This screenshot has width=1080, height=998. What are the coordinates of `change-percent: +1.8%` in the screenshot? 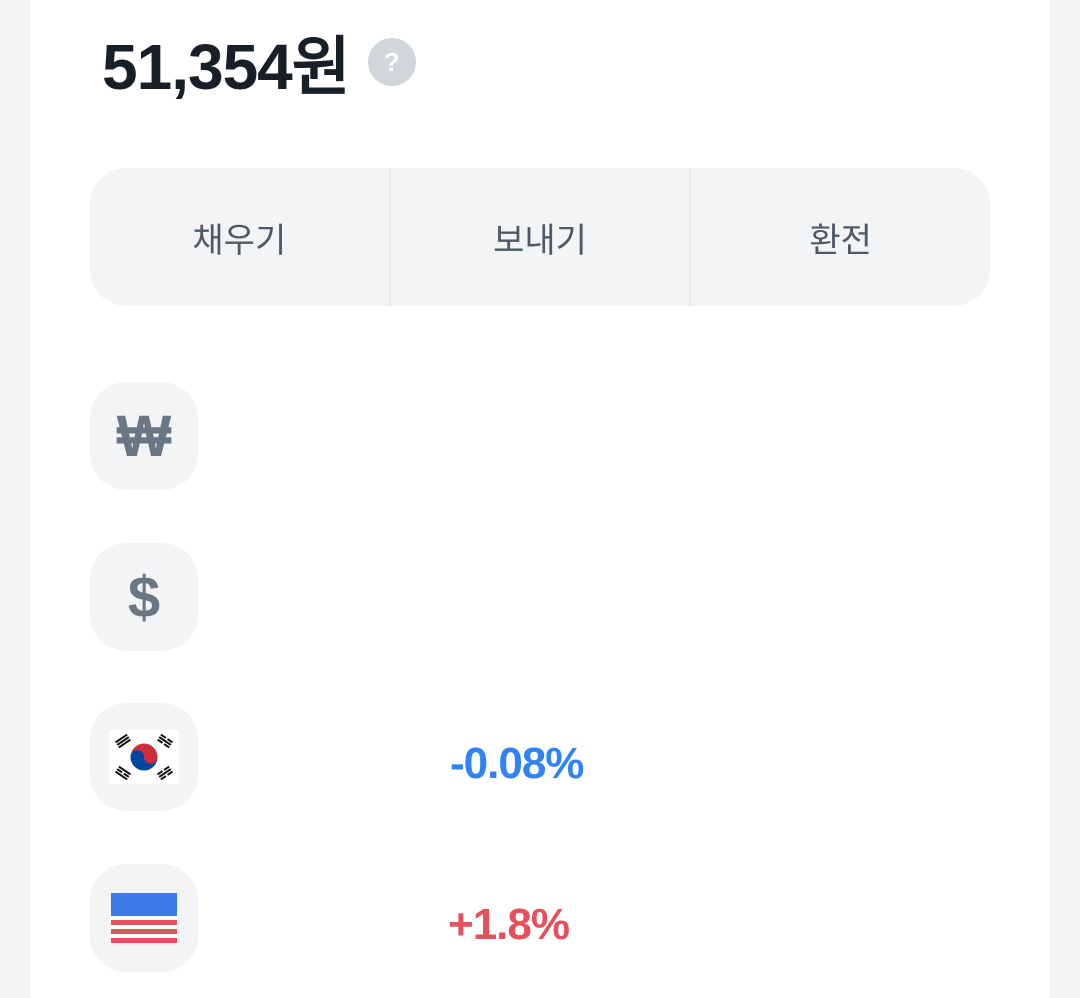 It's located at (509, 924).